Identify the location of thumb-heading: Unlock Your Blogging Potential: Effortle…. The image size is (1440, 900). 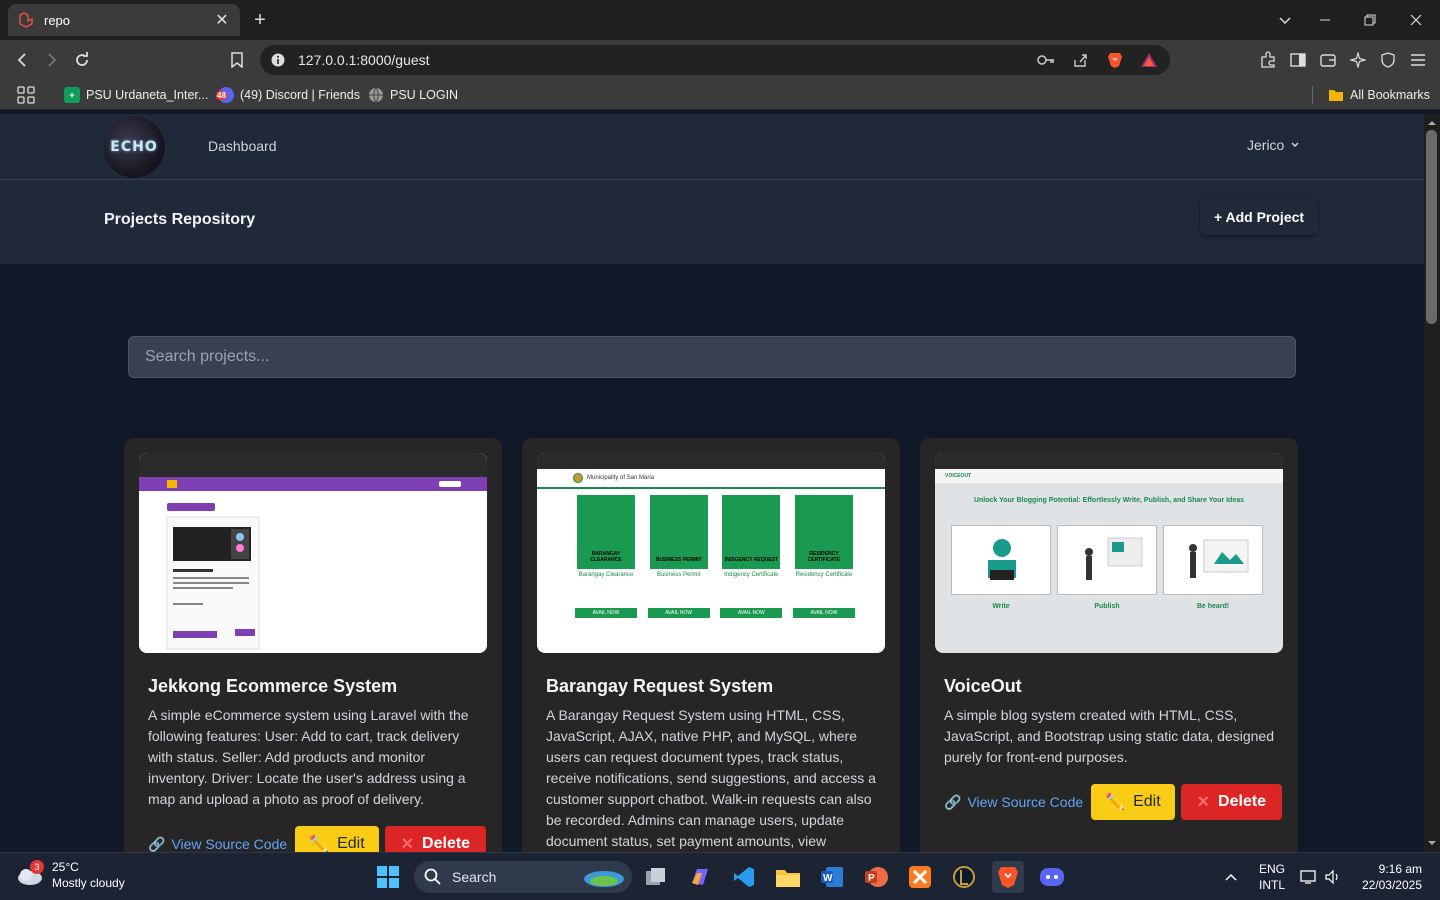
(1109, 500).